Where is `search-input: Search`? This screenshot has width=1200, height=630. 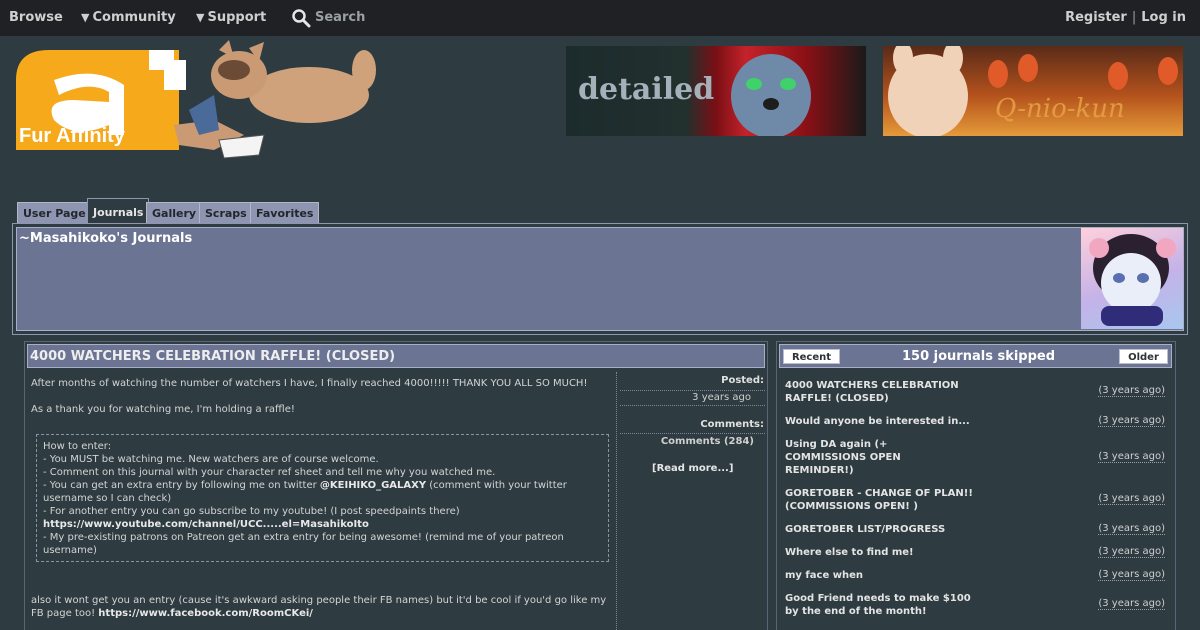 search-input: Search is located at coordinates (340, 17).